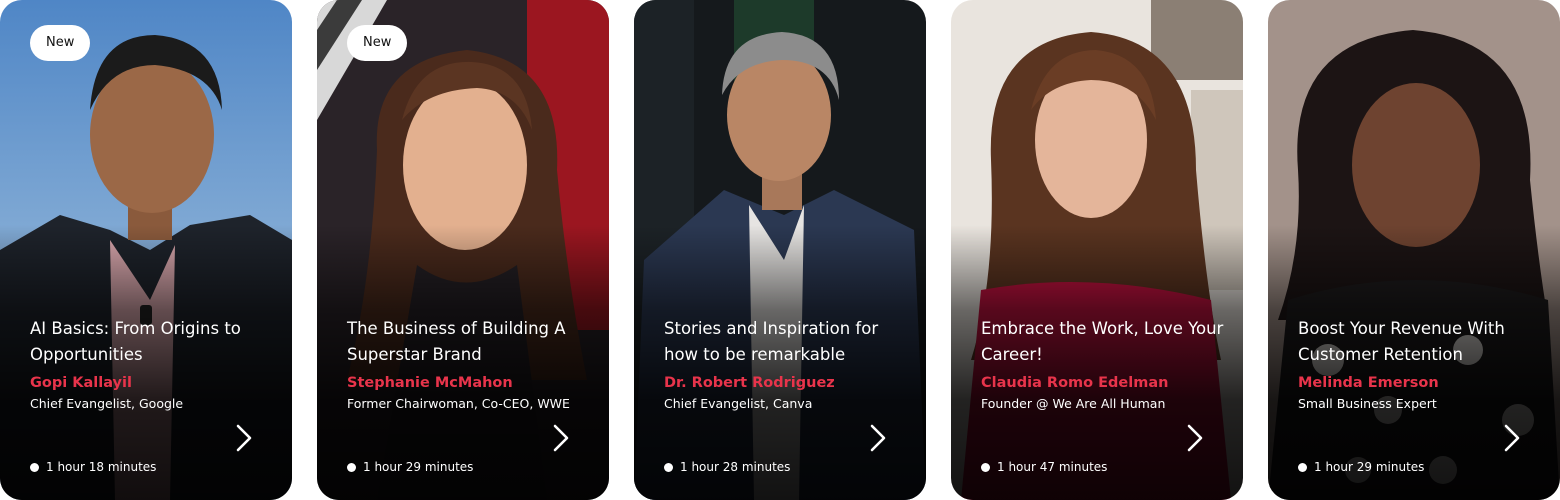  What do you see at coordinates (1052, 467) in the screenshot?
I see `duration-label: 1 hour 47 minutes` at bounding box center [1052, 467].